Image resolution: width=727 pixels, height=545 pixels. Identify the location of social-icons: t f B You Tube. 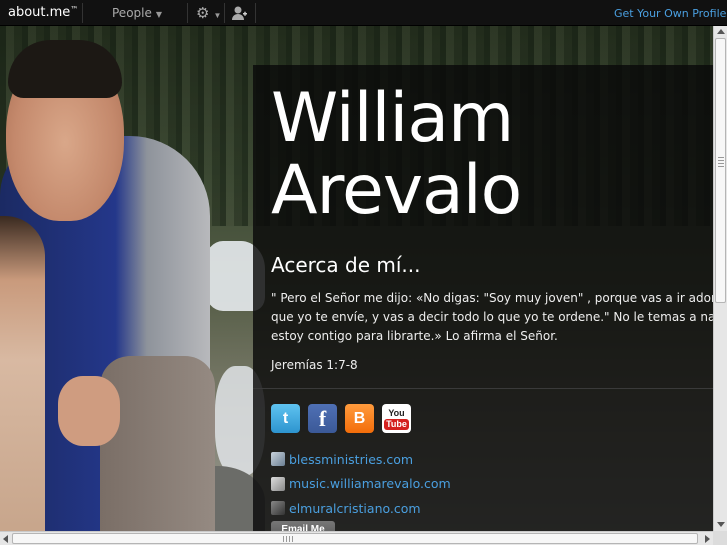
(341, 418).